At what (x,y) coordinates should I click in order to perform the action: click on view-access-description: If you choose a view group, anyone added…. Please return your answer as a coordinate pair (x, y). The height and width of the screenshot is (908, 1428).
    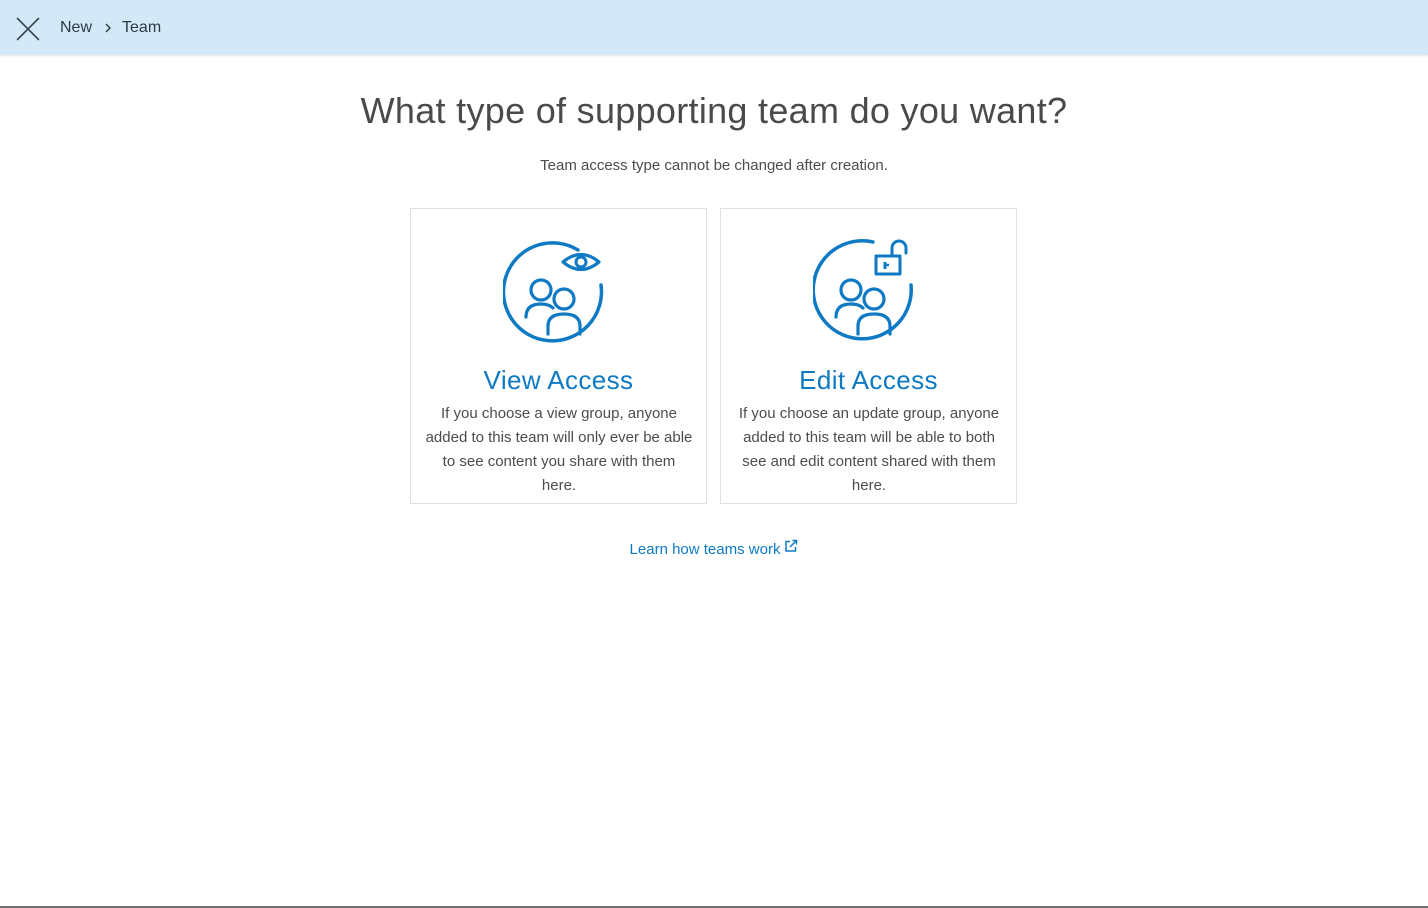
    Looking at the image, I should click on (559, 449).